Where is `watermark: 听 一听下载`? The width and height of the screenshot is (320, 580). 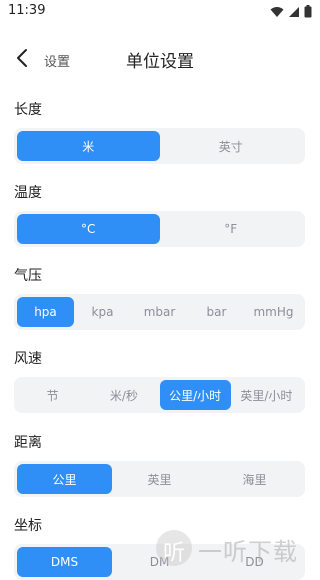 watermark: 听 一听下载 is located at coordinates (235, 547).